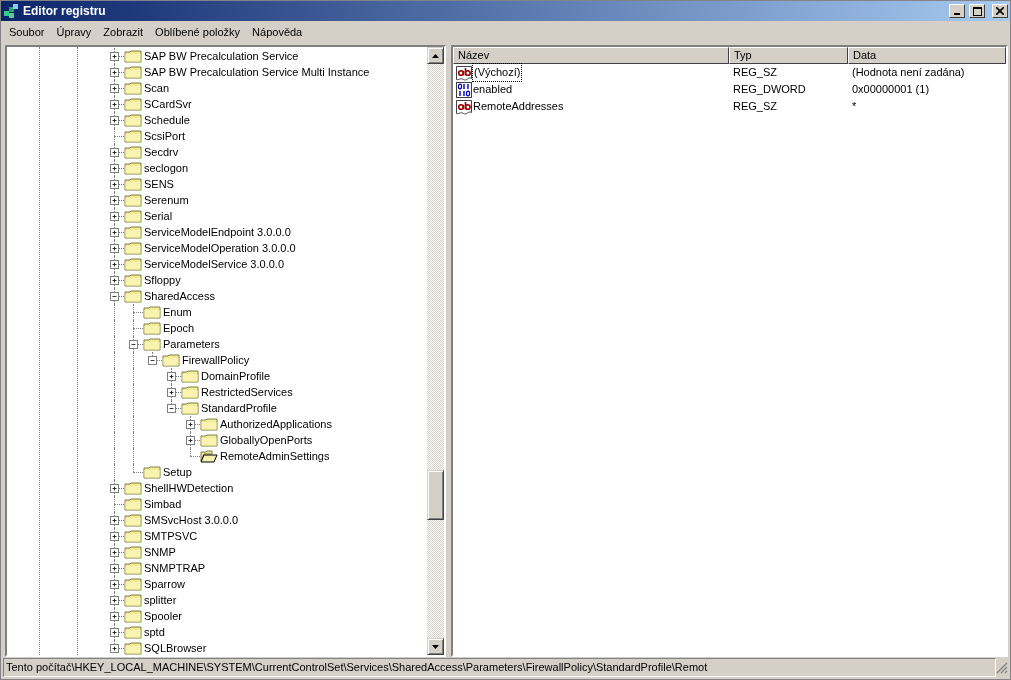 This screenshot has height=680, width=1011. Describe the element at coordinates (247, 392) in the screenshot. I see `tree-item: RestrictedServices` at that location.